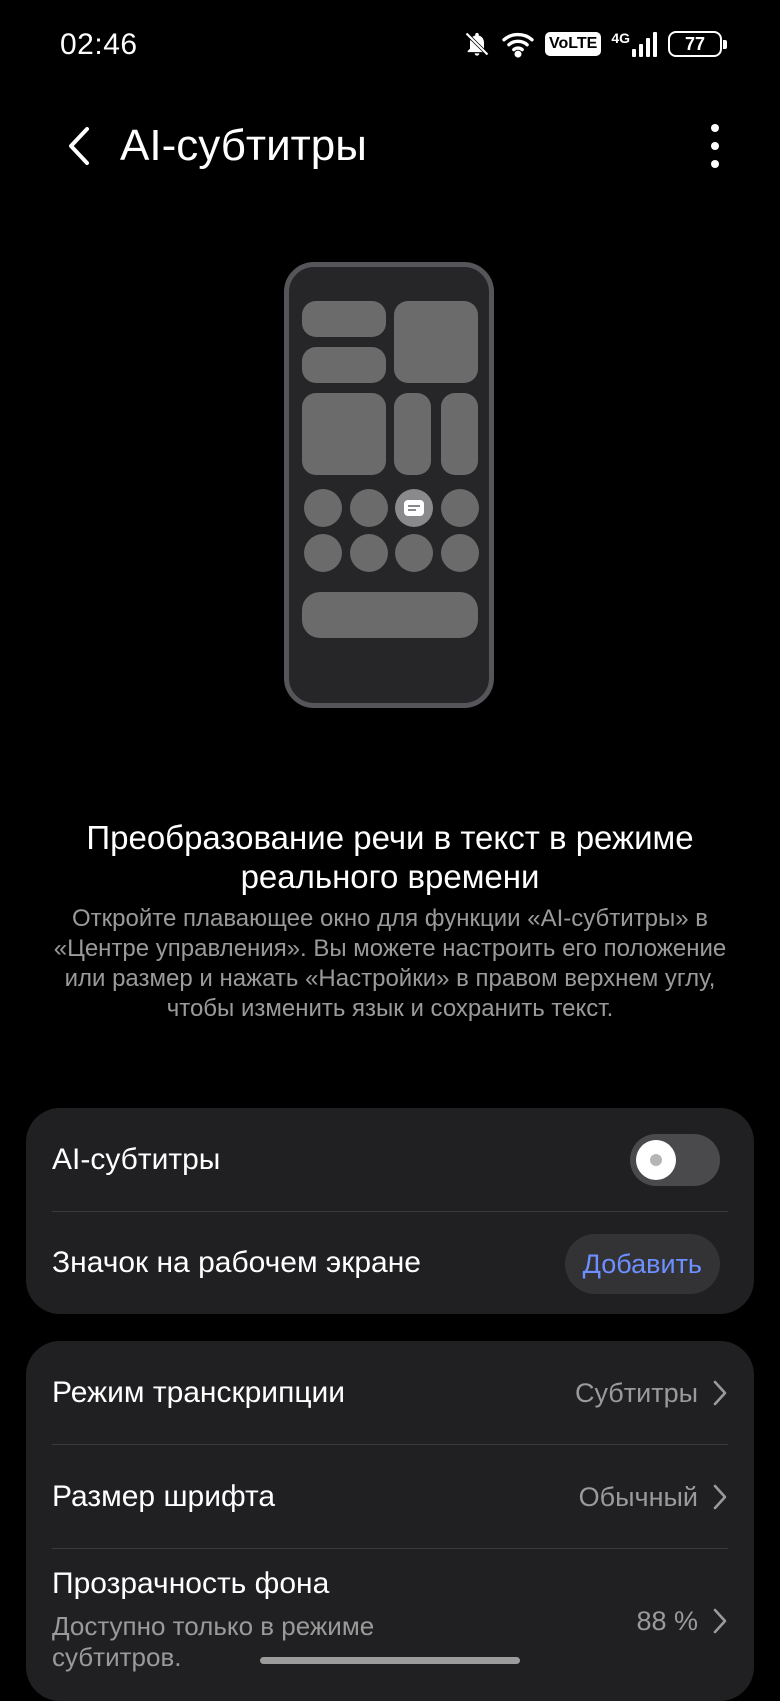 The width and height of the screenshot is (780, 1701). I want to click on subtitles-icon, so click(414, 508).